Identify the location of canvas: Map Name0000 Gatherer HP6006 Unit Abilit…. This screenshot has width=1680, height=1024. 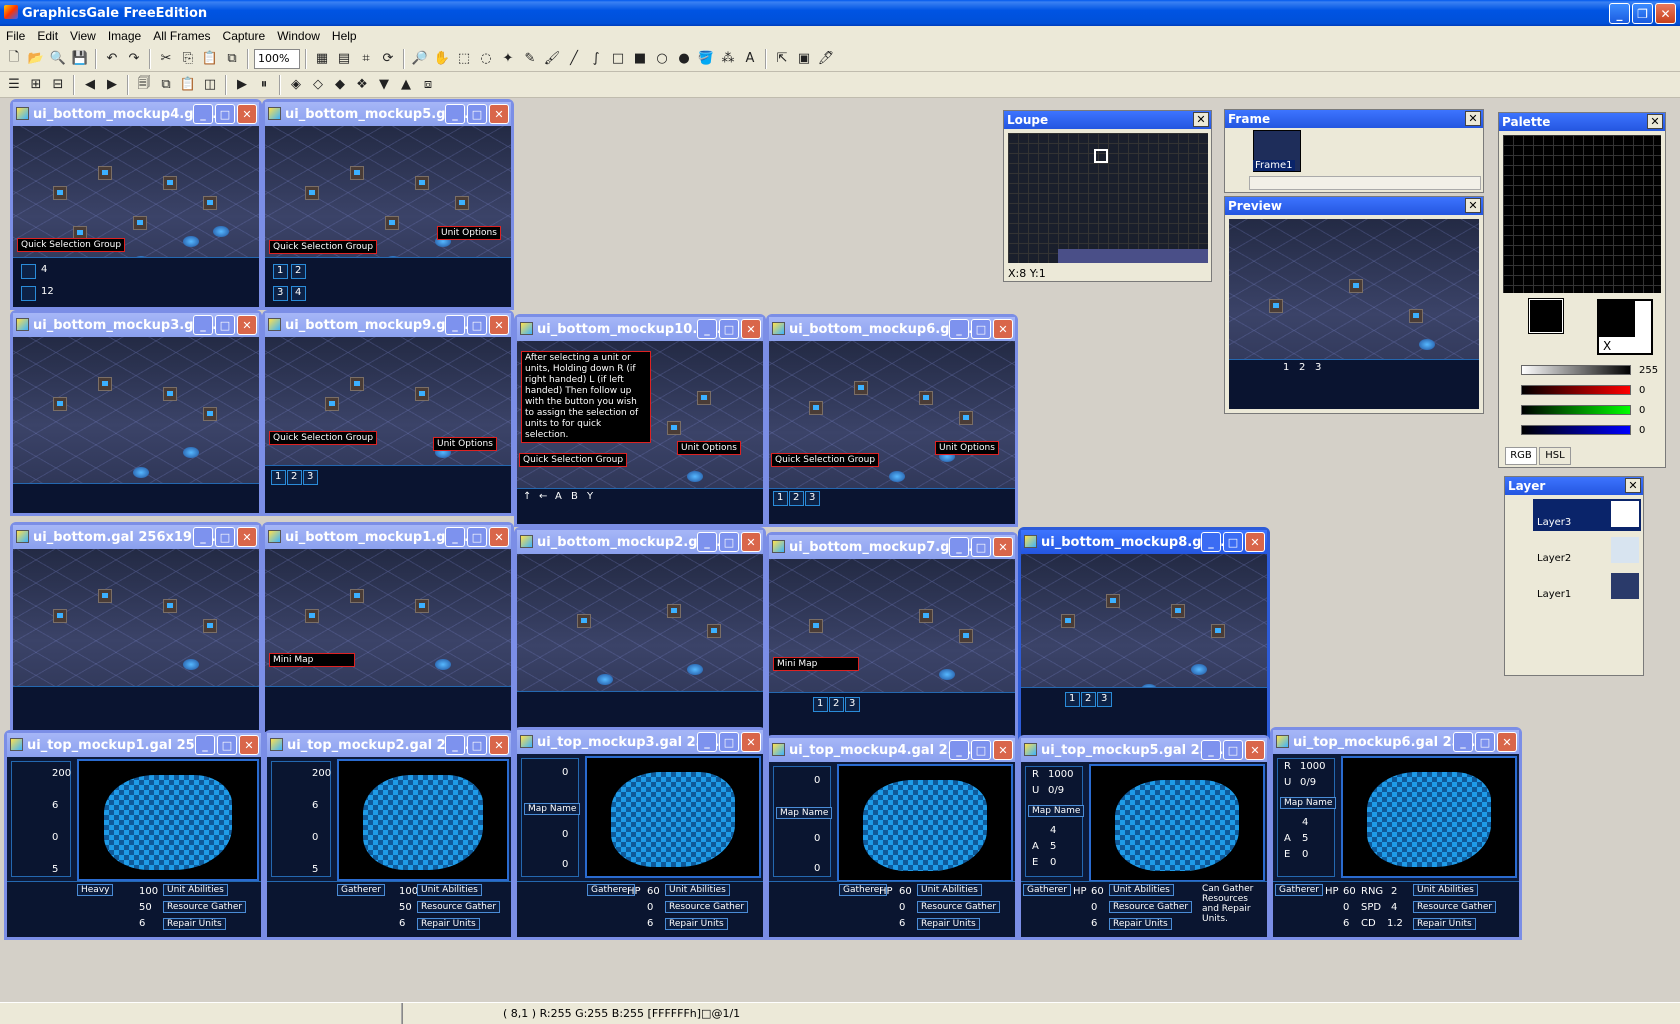
(892, 849).